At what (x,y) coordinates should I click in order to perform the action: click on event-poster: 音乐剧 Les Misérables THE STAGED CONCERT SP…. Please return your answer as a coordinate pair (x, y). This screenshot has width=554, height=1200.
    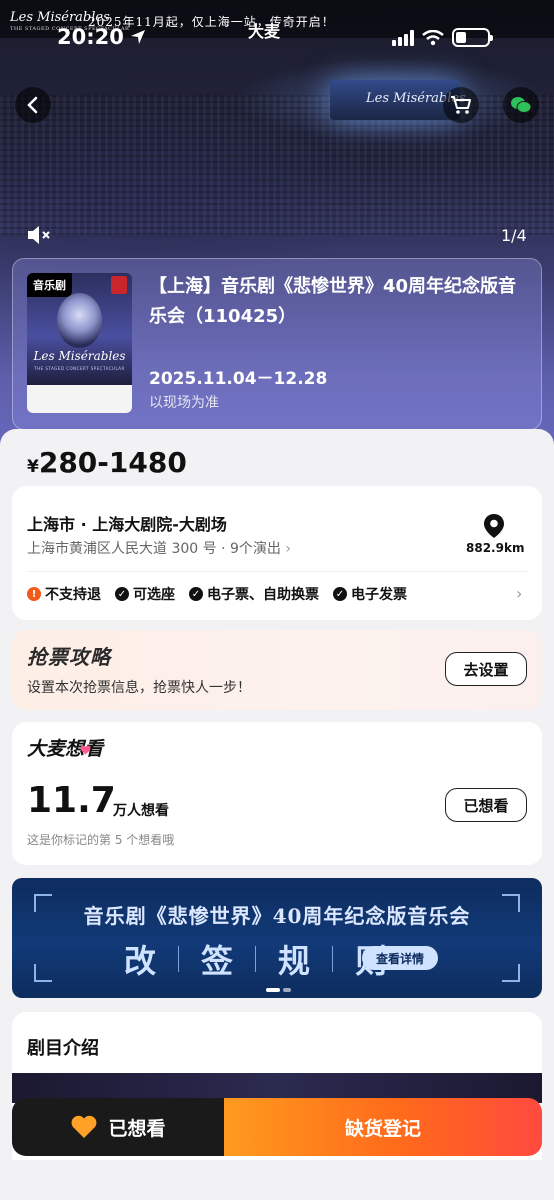
    Looking at the image, I should click on (79, 343).